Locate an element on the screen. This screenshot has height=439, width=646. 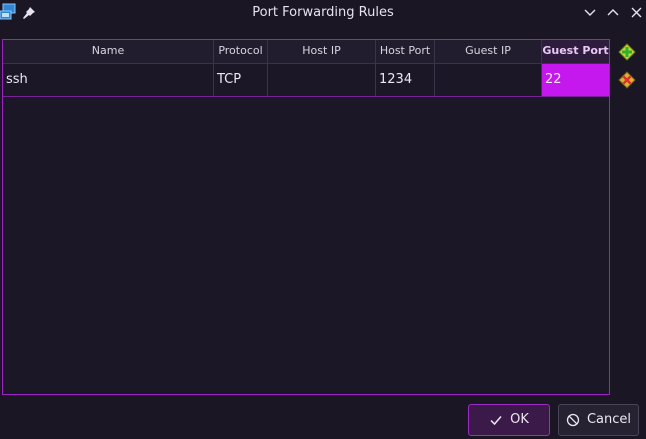
title-bar: Port Forwarding Rules is located at coordinates (323, 13).